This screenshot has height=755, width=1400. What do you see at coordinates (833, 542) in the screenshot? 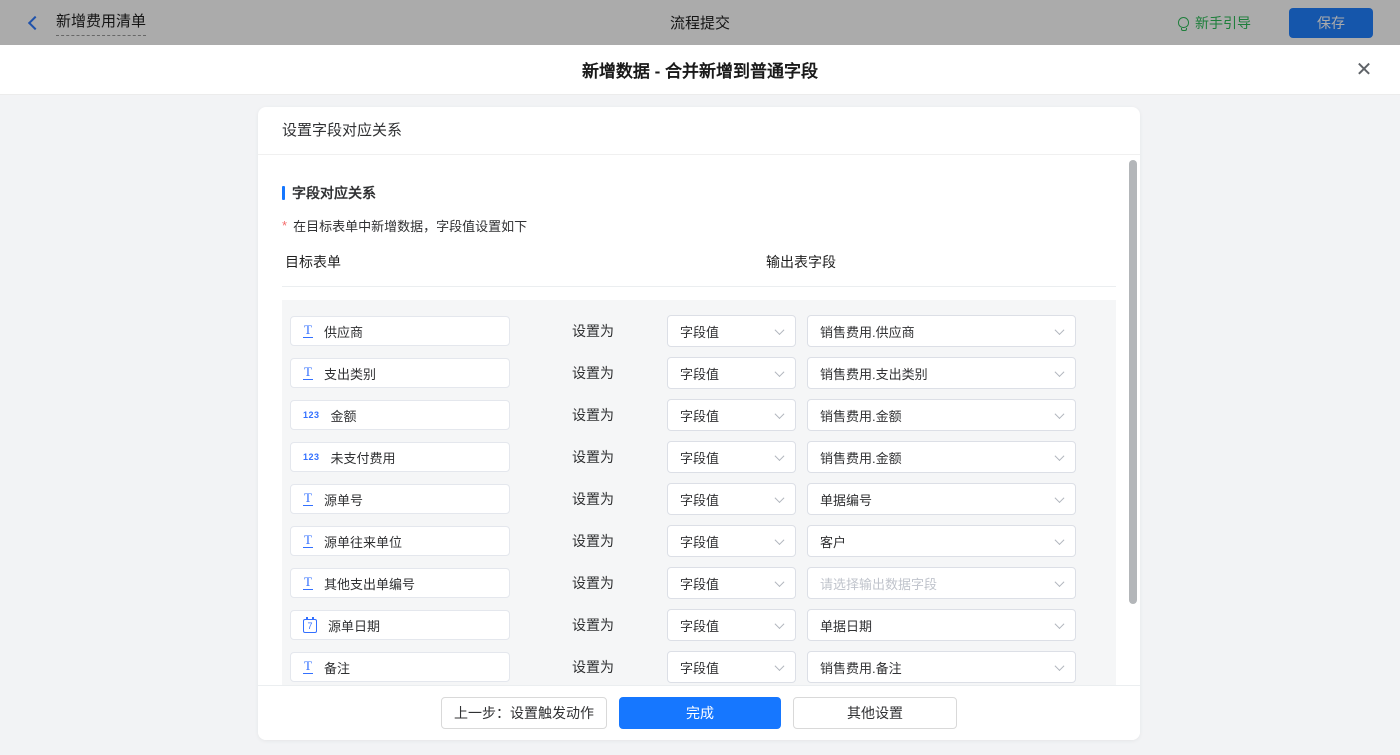
I see `output-field-value: 客户` at bounding box center [833, 542].